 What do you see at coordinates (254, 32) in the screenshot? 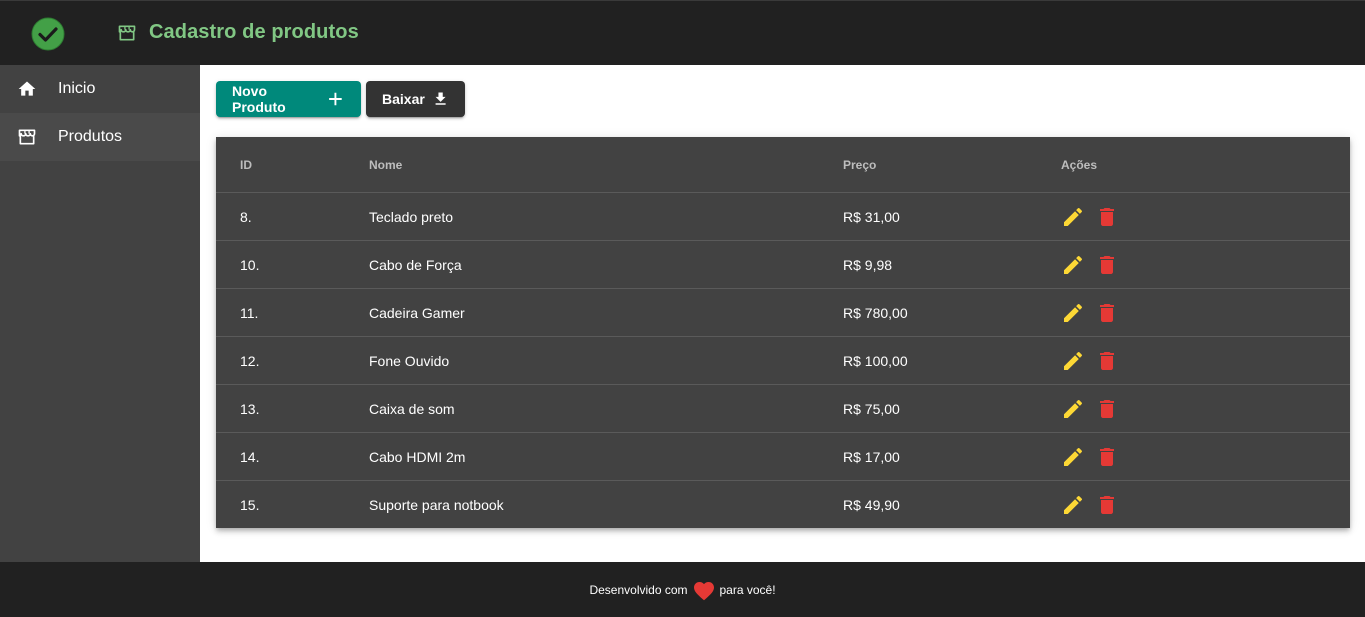
I see `app-title: Cadastro de produtos` at bounding box center [254, 32].